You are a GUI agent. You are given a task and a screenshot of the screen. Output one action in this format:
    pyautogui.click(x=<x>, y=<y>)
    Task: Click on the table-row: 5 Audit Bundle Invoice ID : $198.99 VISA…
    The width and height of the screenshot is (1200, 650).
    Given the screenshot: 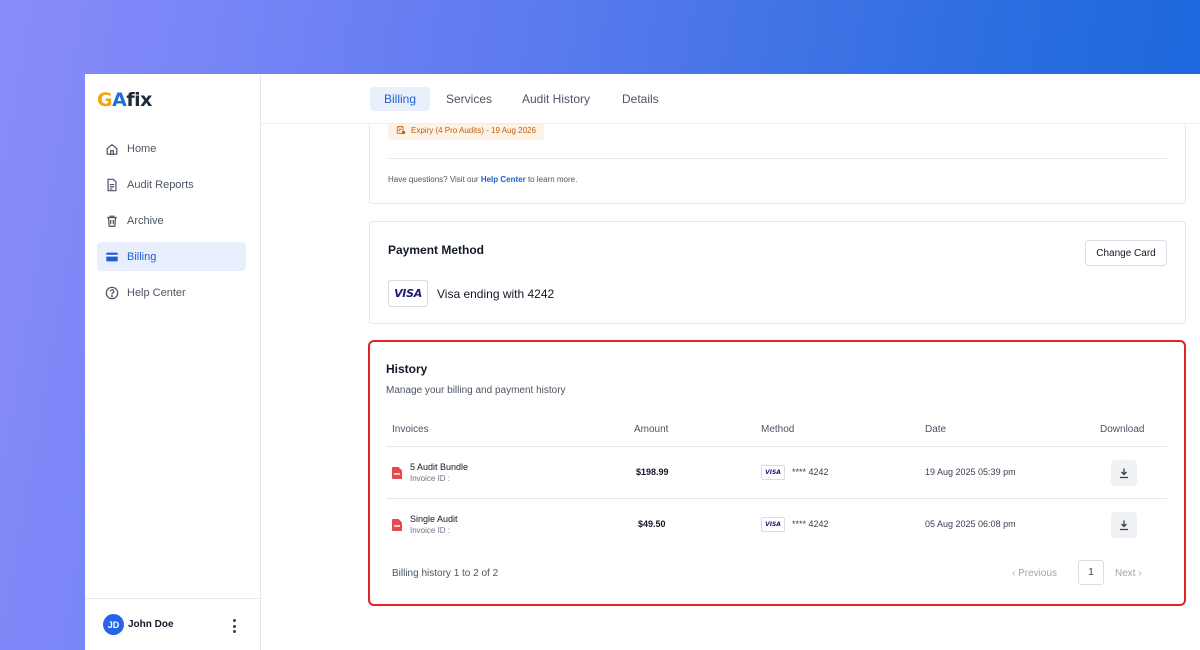 What is the action you would take?
    pyautogui.click(x=776, y=473)
    